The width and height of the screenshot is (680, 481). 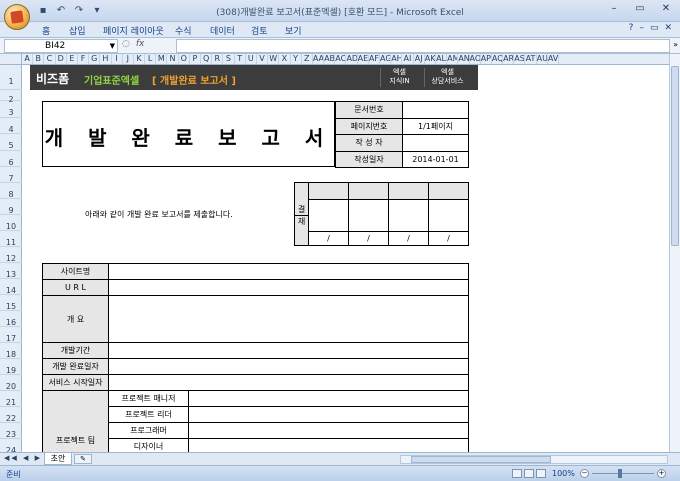 I want to click on expand-formula-icon: », so click(x=675, y=44).